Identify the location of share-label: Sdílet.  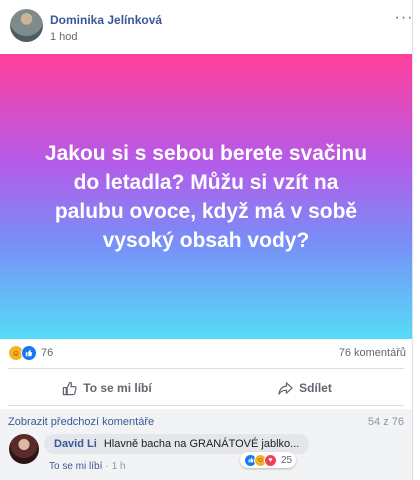
(315, 388).